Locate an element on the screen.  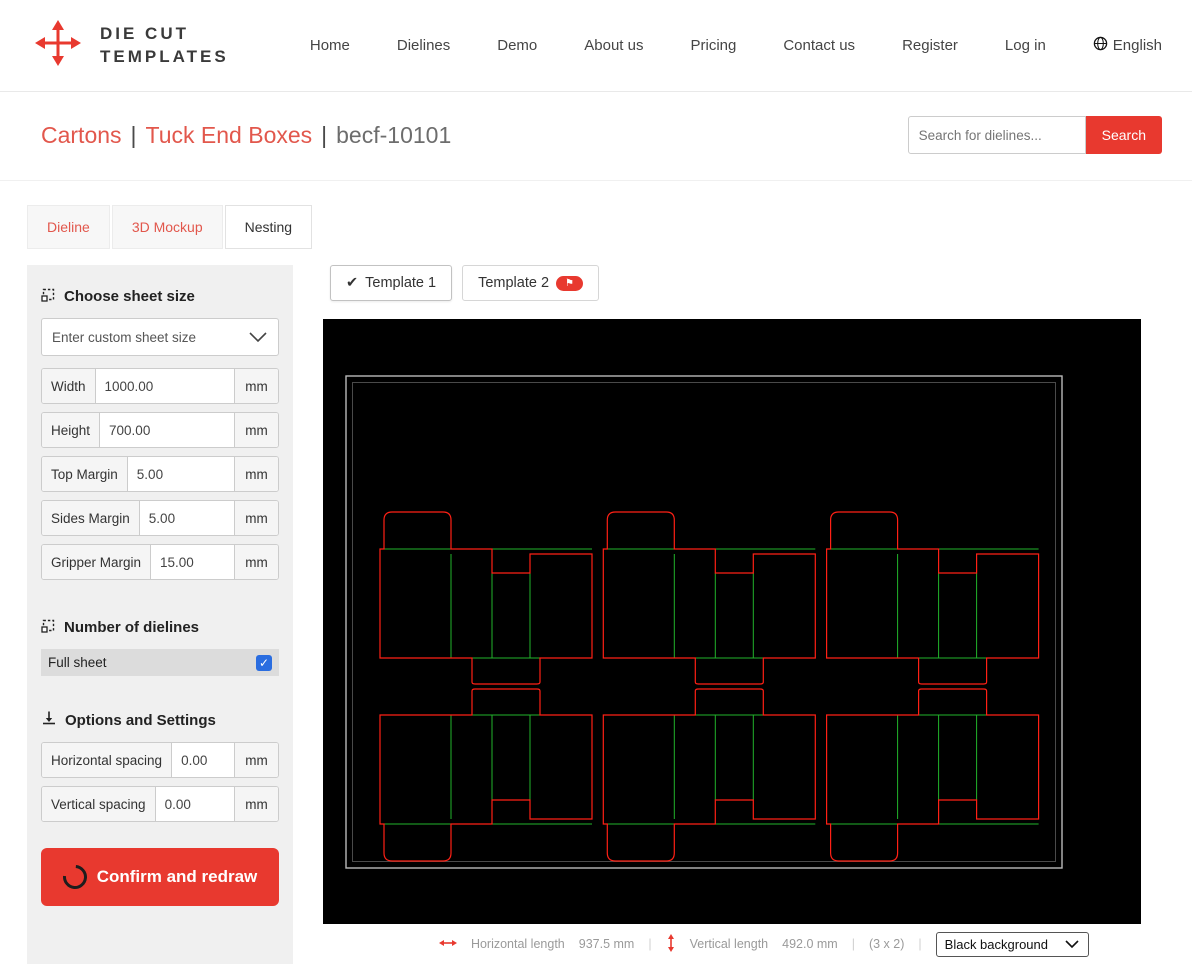
language-label: English is located at coordinates (1137, 45).